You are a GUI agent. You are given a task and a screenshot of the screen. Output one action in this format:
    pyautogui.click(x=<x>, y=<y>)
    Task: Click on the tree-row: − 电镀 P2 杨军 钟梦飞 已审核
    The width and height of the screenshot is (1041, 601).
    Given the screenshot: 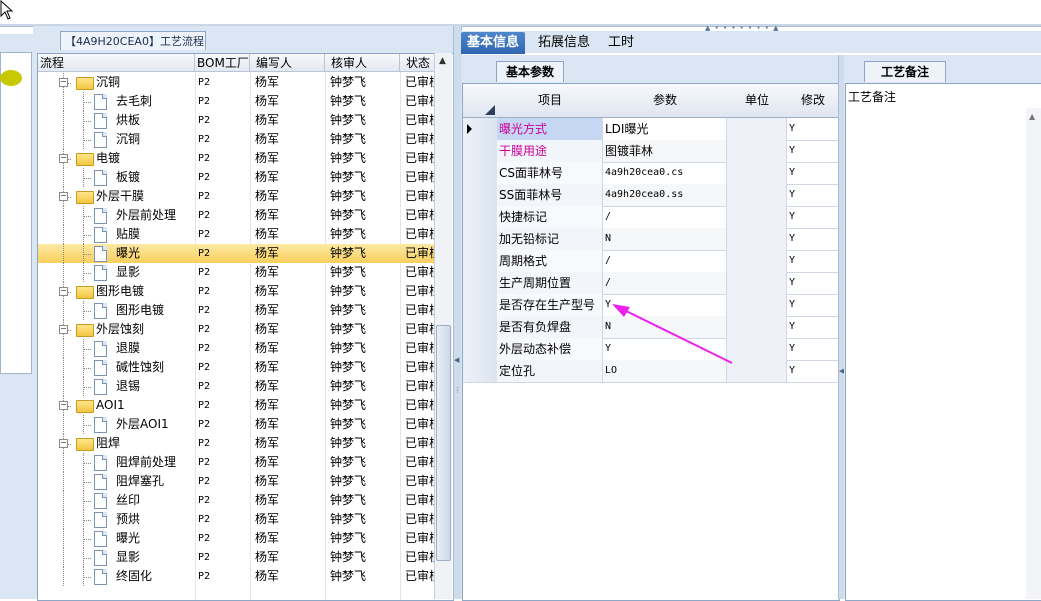 What is the action you would take?
    pyautogui.click(x=236, y=158)
    